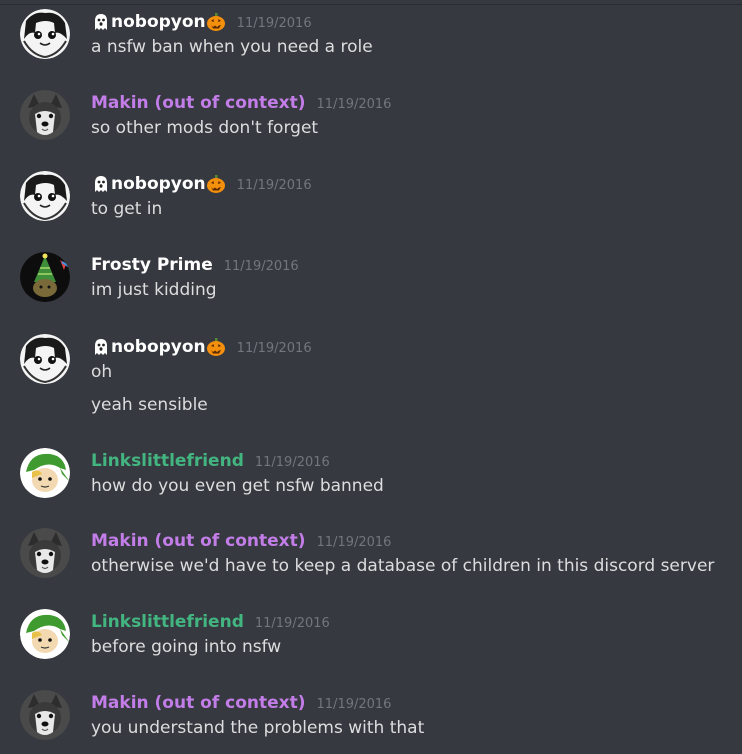  I want to click on message-text: to get in, so click(127, 209).